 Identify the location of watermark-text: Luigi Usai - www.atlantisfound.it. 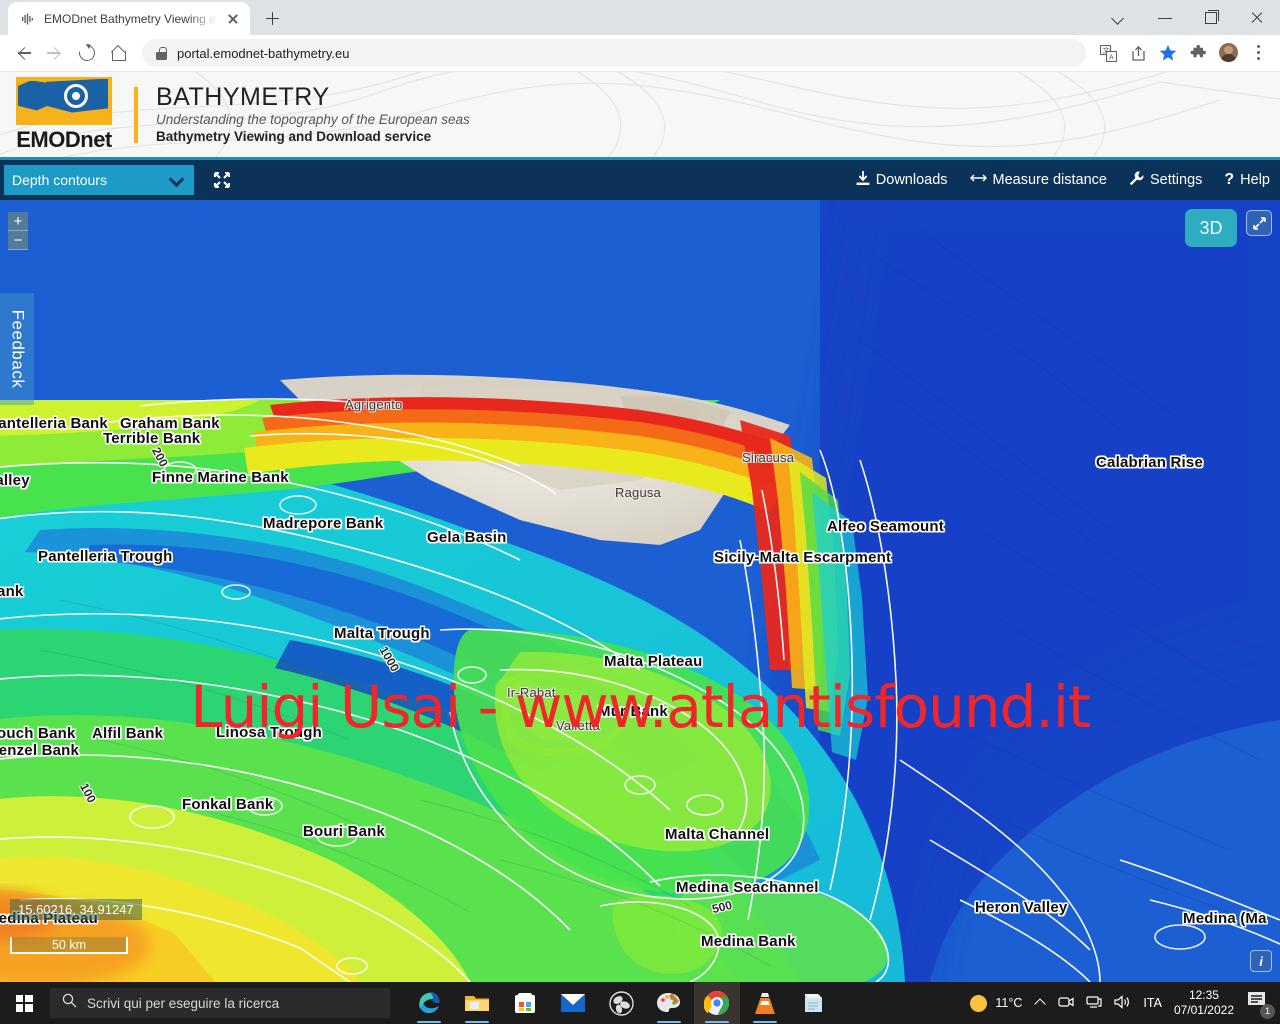
(640, 707).